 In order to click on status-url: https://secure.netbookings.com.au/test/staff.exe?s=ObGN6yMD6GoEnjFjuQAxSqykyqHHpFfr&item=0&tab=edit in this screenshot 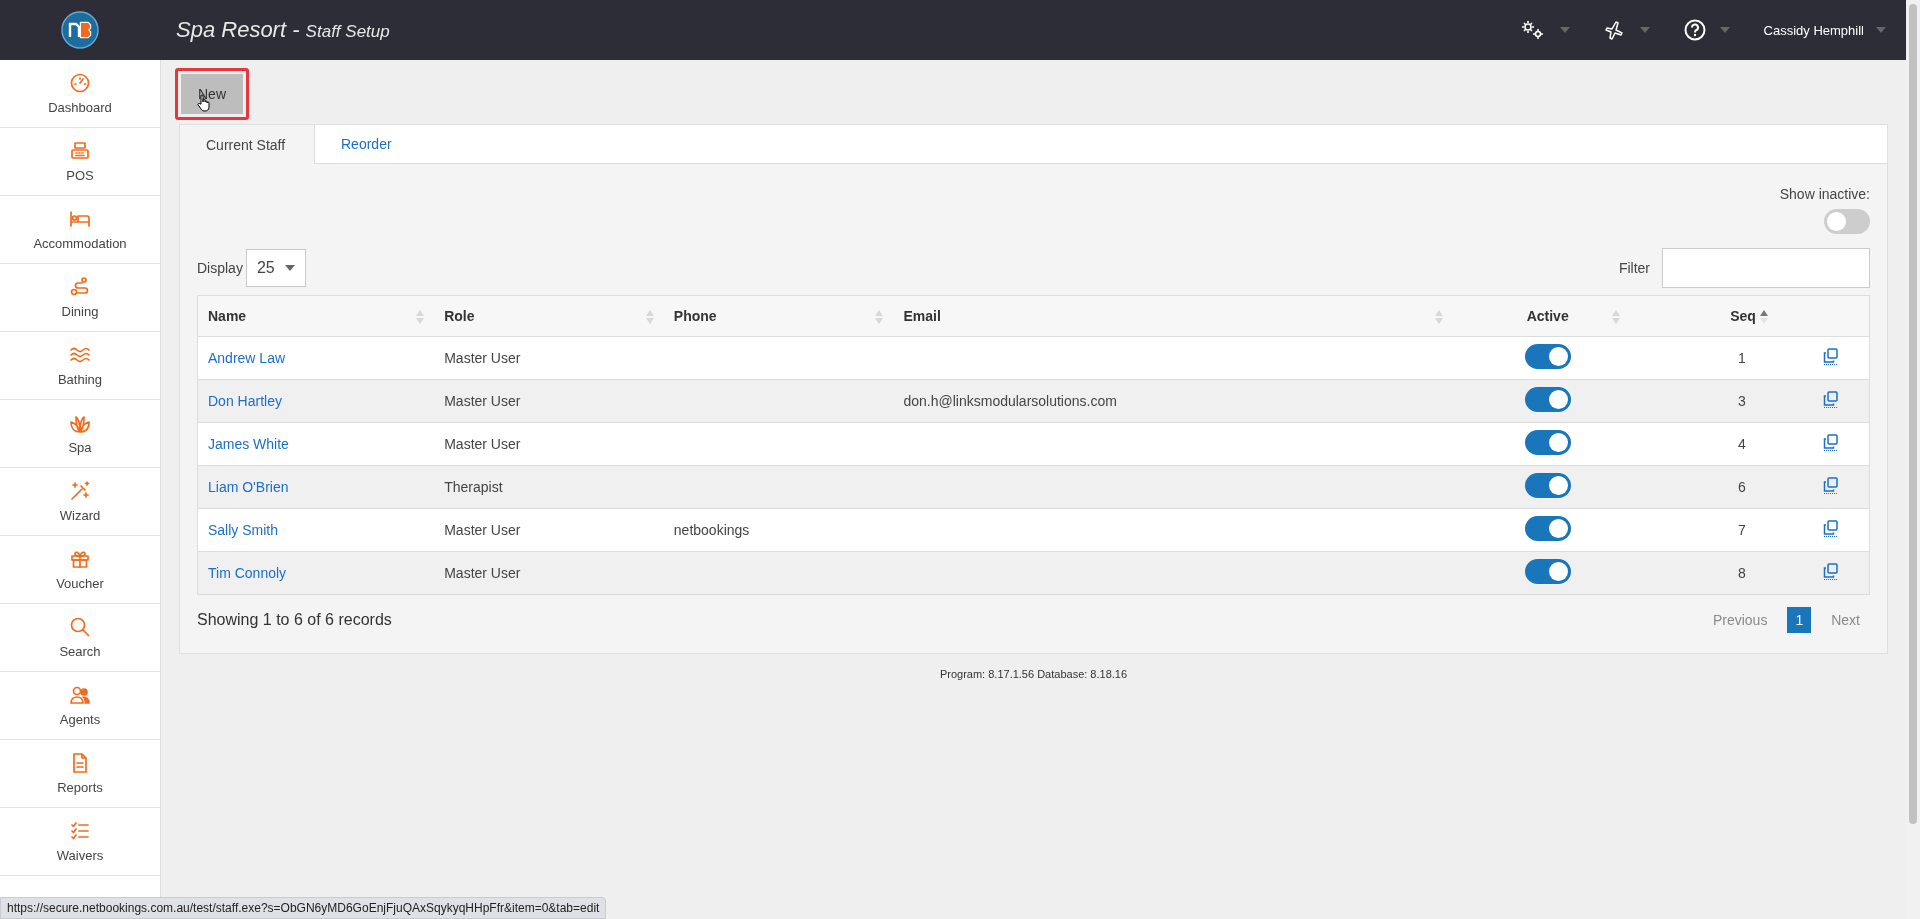, I will do `click(303, 908)`.